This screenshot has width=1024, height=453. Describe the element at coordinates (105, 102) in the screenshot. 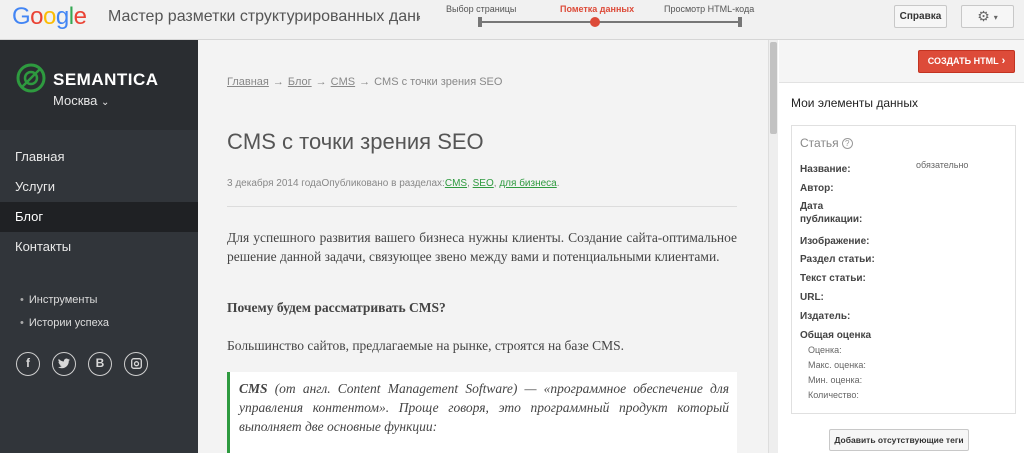

I see `chevron-down-icon: ⌄` at that location.